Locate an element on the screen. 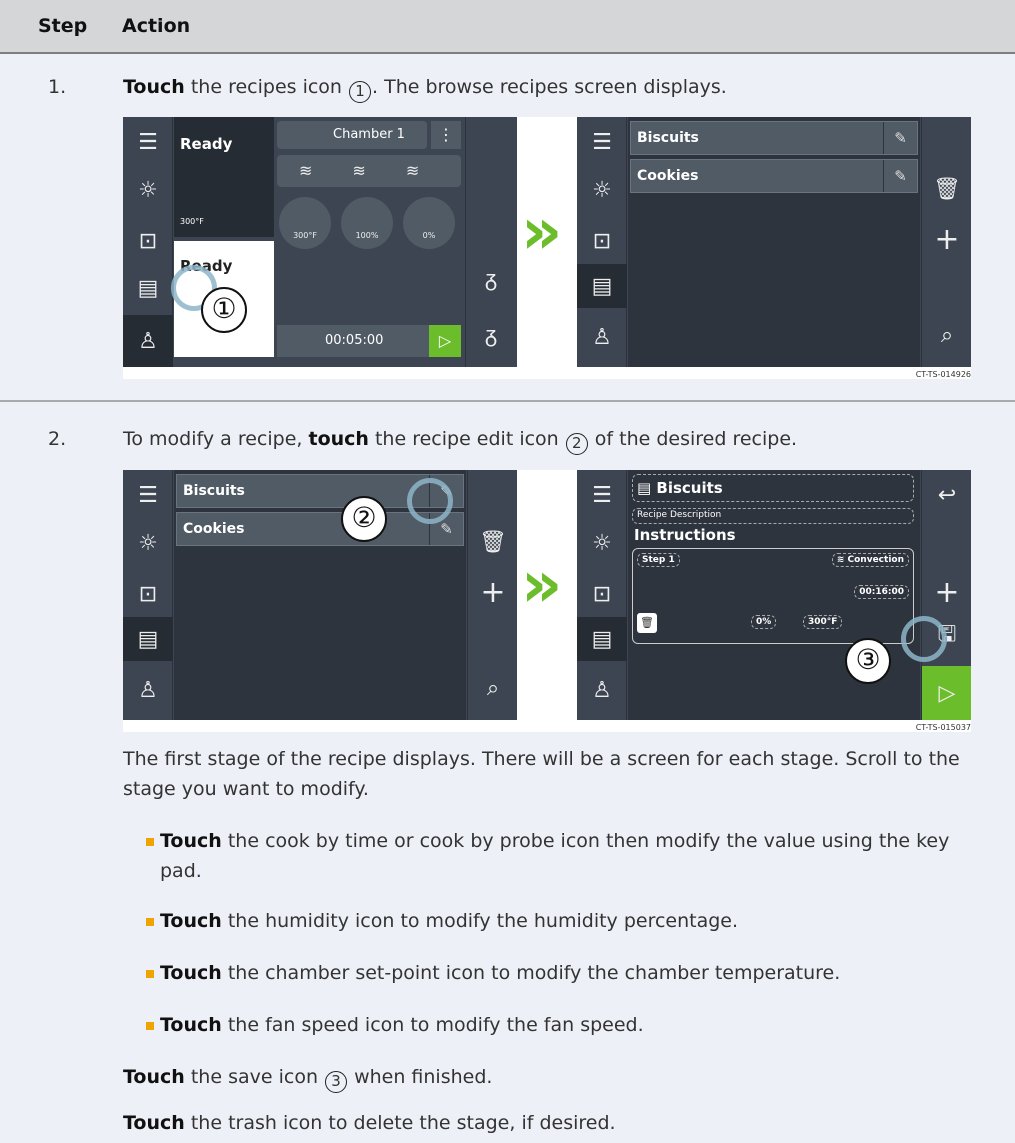  step-label: Step 1 is located at coordinates (658, 560).